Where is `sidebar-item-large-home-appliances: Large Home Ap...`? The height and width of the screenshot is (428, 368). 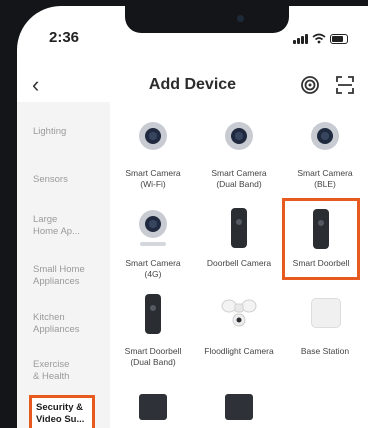
sidebar-item-large-home-appliances: Large Home Ap... is located at coordinates (71, 226).